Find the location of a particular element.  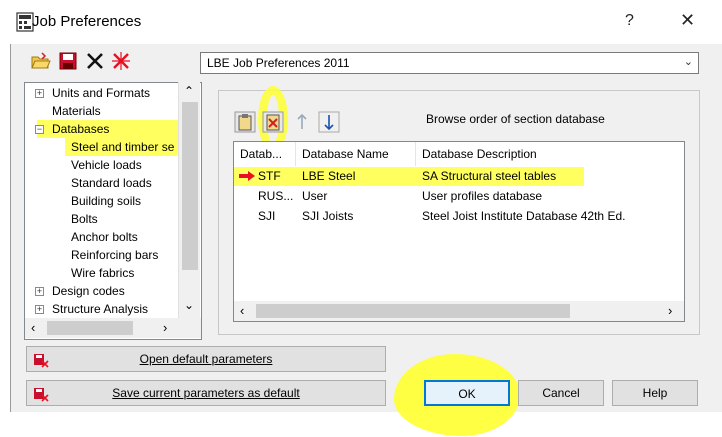

tree-item-label: Units and Formats is located at coordinates (101, 93).